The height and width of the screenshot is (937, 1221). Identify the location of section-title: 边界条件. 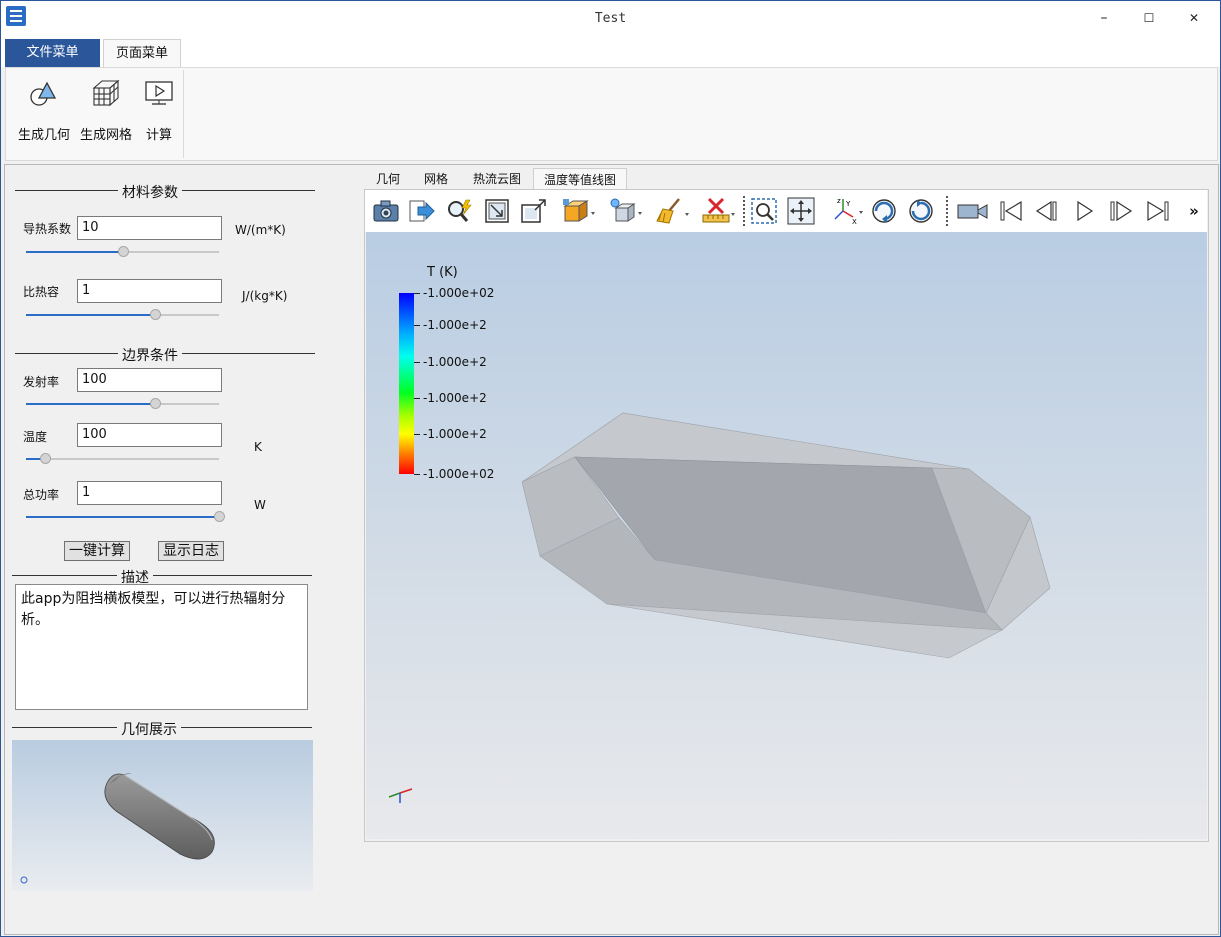
(150, 355).